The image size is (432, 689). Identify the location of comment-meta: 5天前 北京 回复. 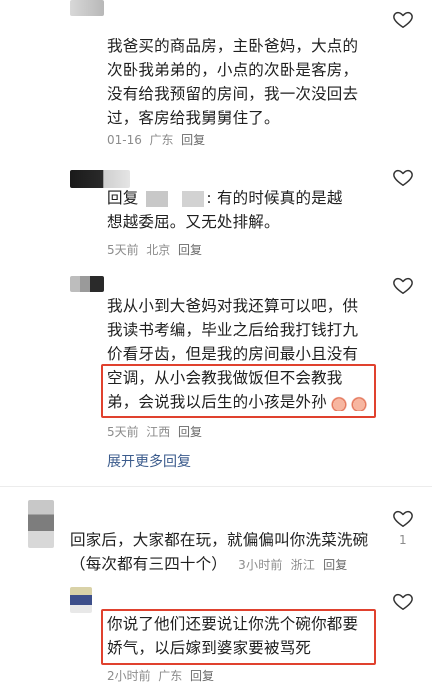
(154, 249).